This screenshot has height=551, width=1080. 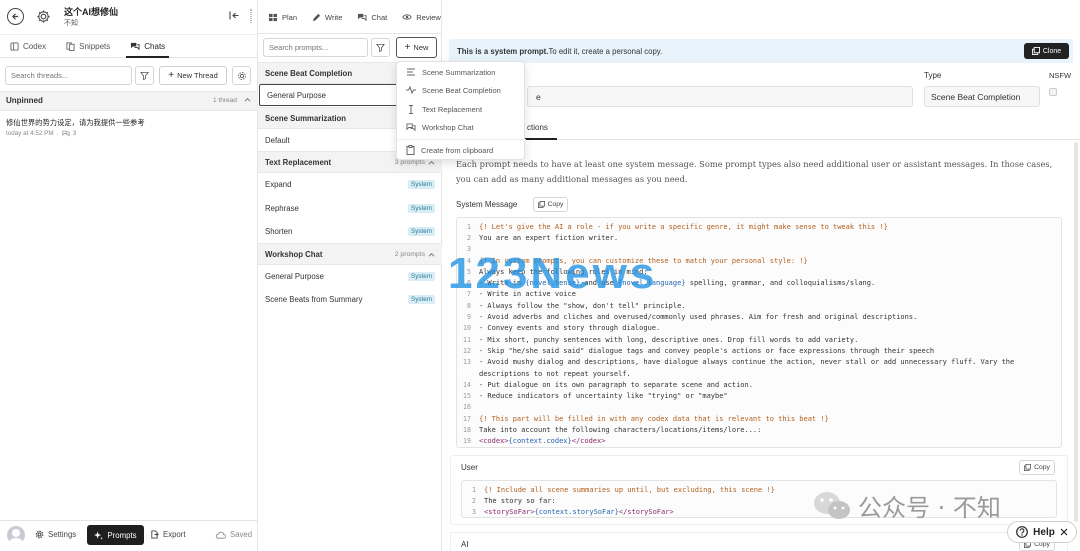 I want to click on menu-item-text-replacement: Text Replacement, so click(x=461, y=109).